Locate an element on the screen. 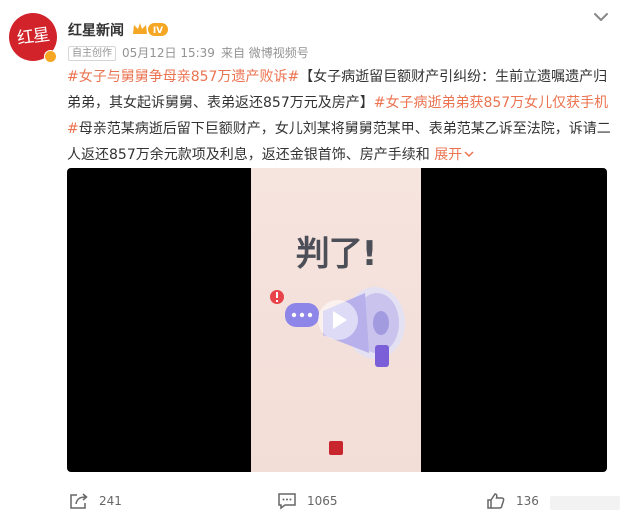  verified-badge-icon is located at coordinates (50, 56).